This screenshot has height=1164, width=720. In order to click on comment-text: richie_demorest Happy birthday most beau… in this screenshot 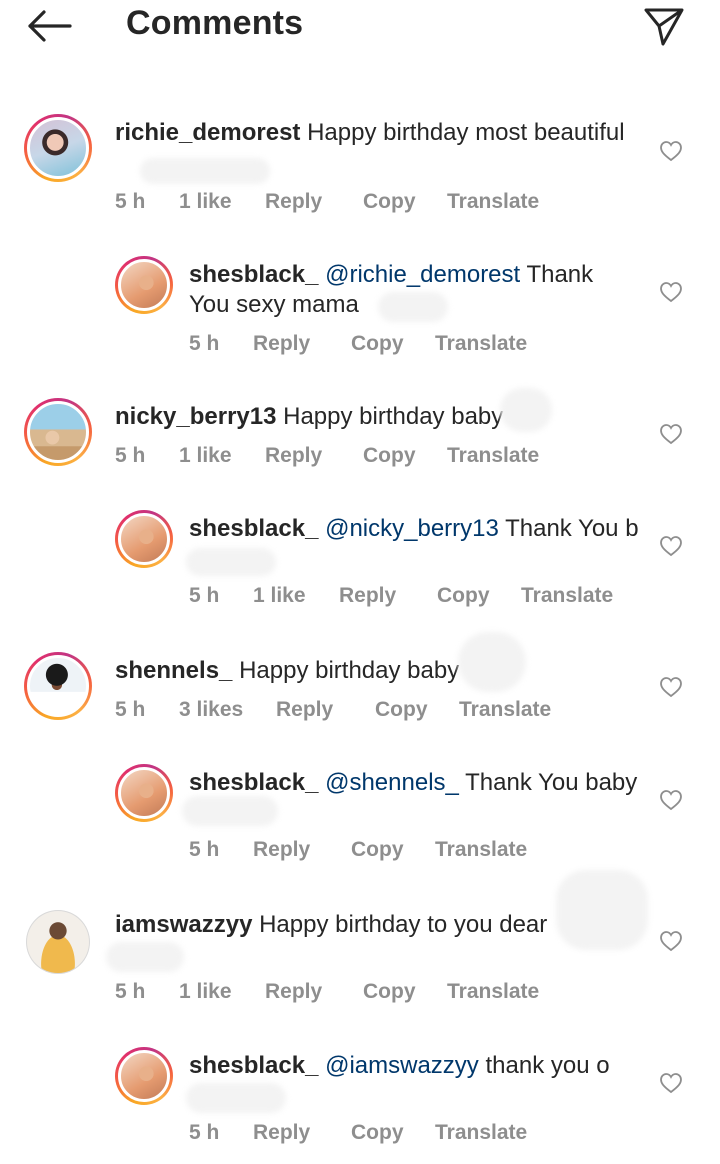, I will do `click(385, 133)`.